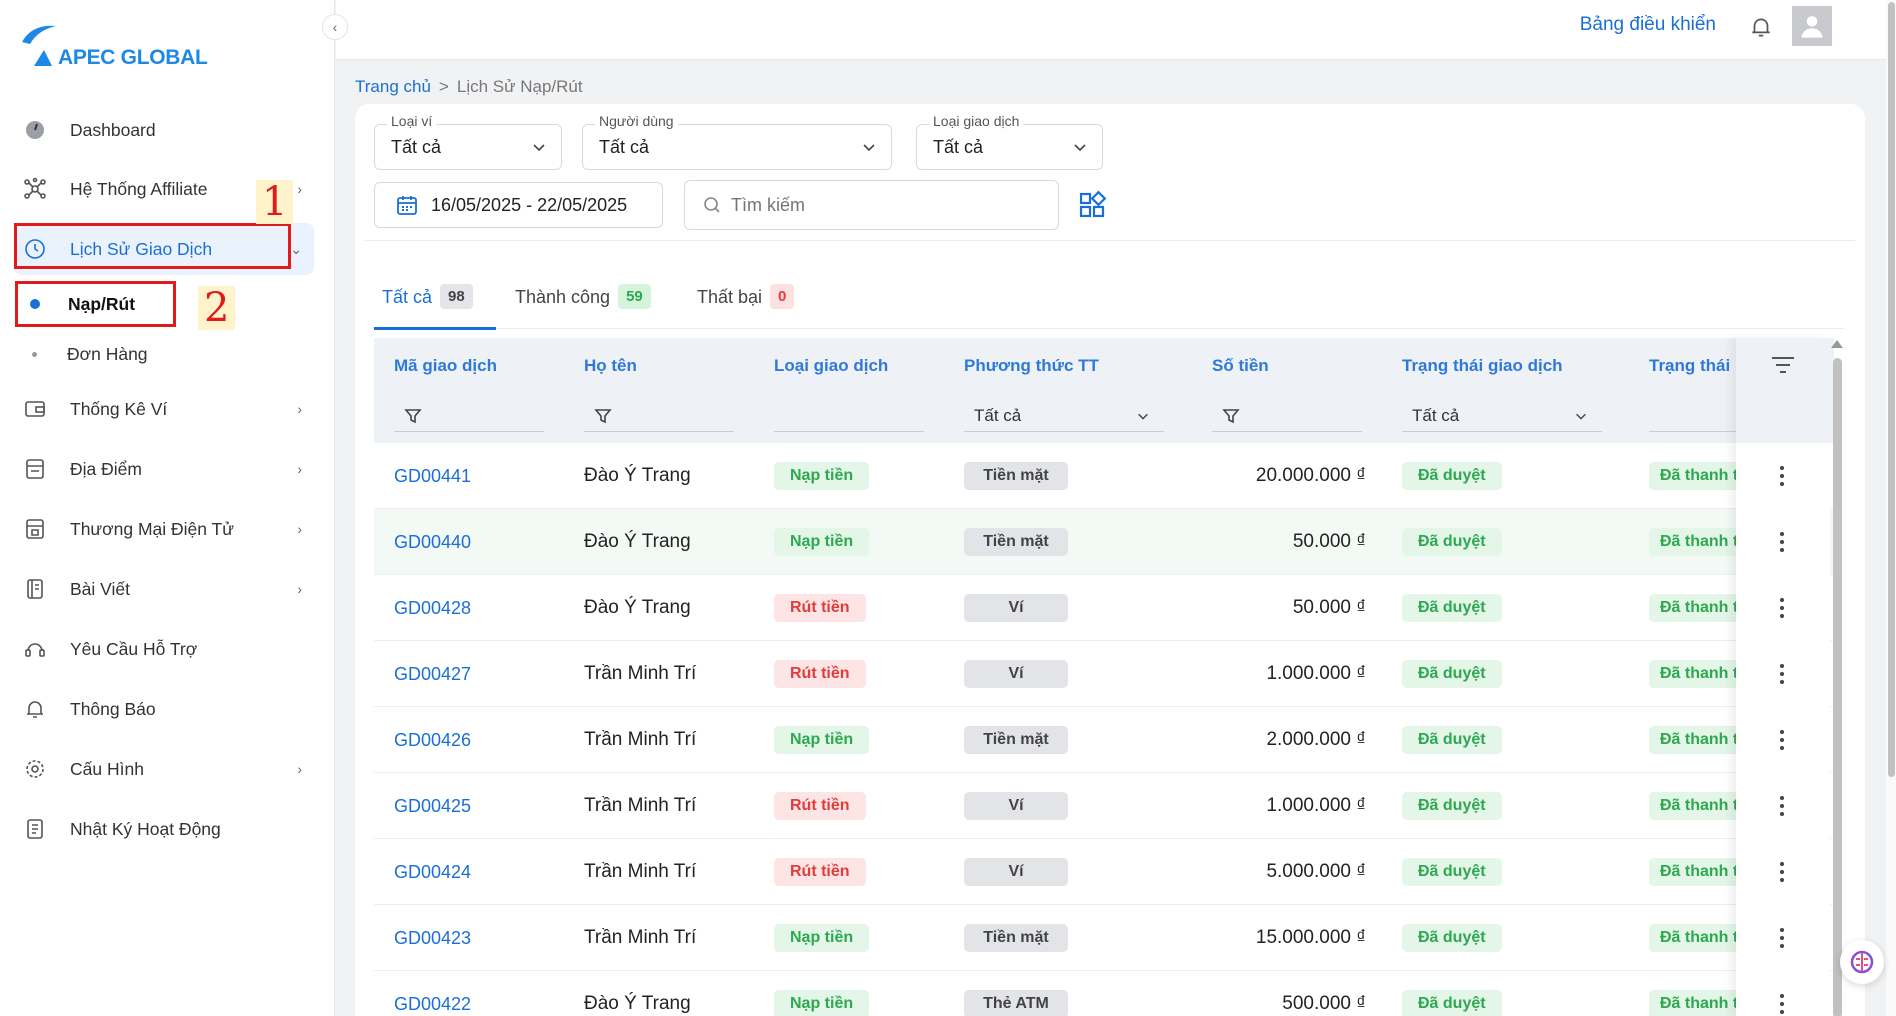  What do you see at coordinates (435, 304) in the screenshot?
I see `tab-all: Tất cả 98` at bounding box center [435, 304].